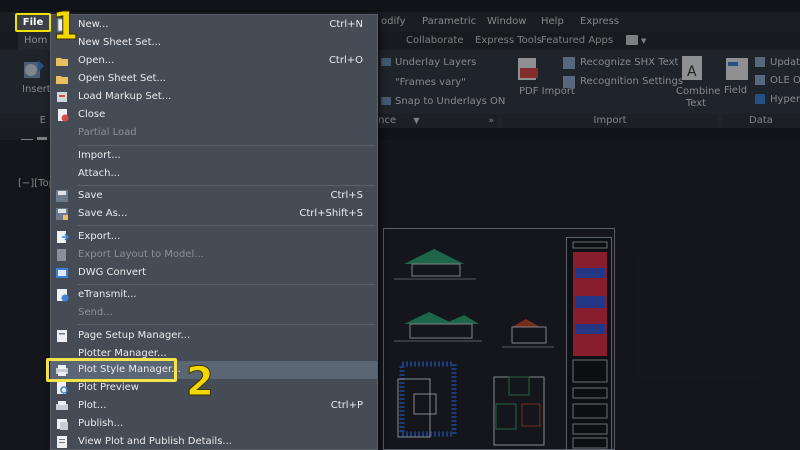  Describe the element at coordinates (112, 272) in the screenshot. I see `menu-item-label: DWG Convert` at that location.